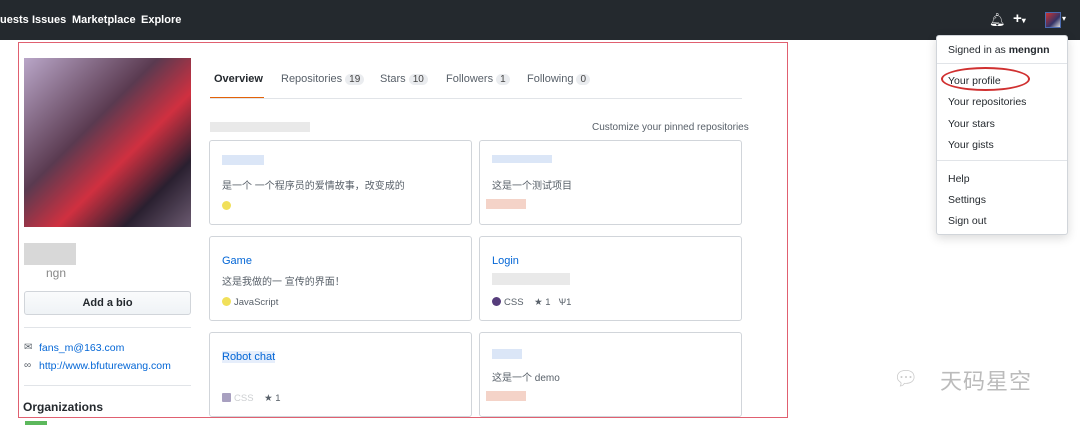  Describe the element at coordinates (526, 378) in the screenshot. I see `repo-description: 这是一个 demo` at that location.